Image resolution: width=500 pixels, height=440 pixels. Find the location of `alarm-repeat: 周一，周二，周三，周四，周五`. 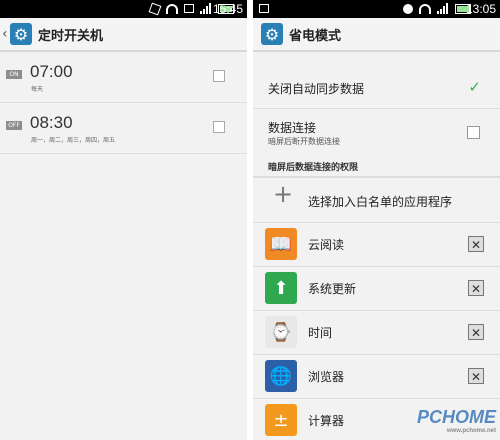

alarm-repeat: 周一，周二，周三，周四，周五 is located at coordinates (73, 140).